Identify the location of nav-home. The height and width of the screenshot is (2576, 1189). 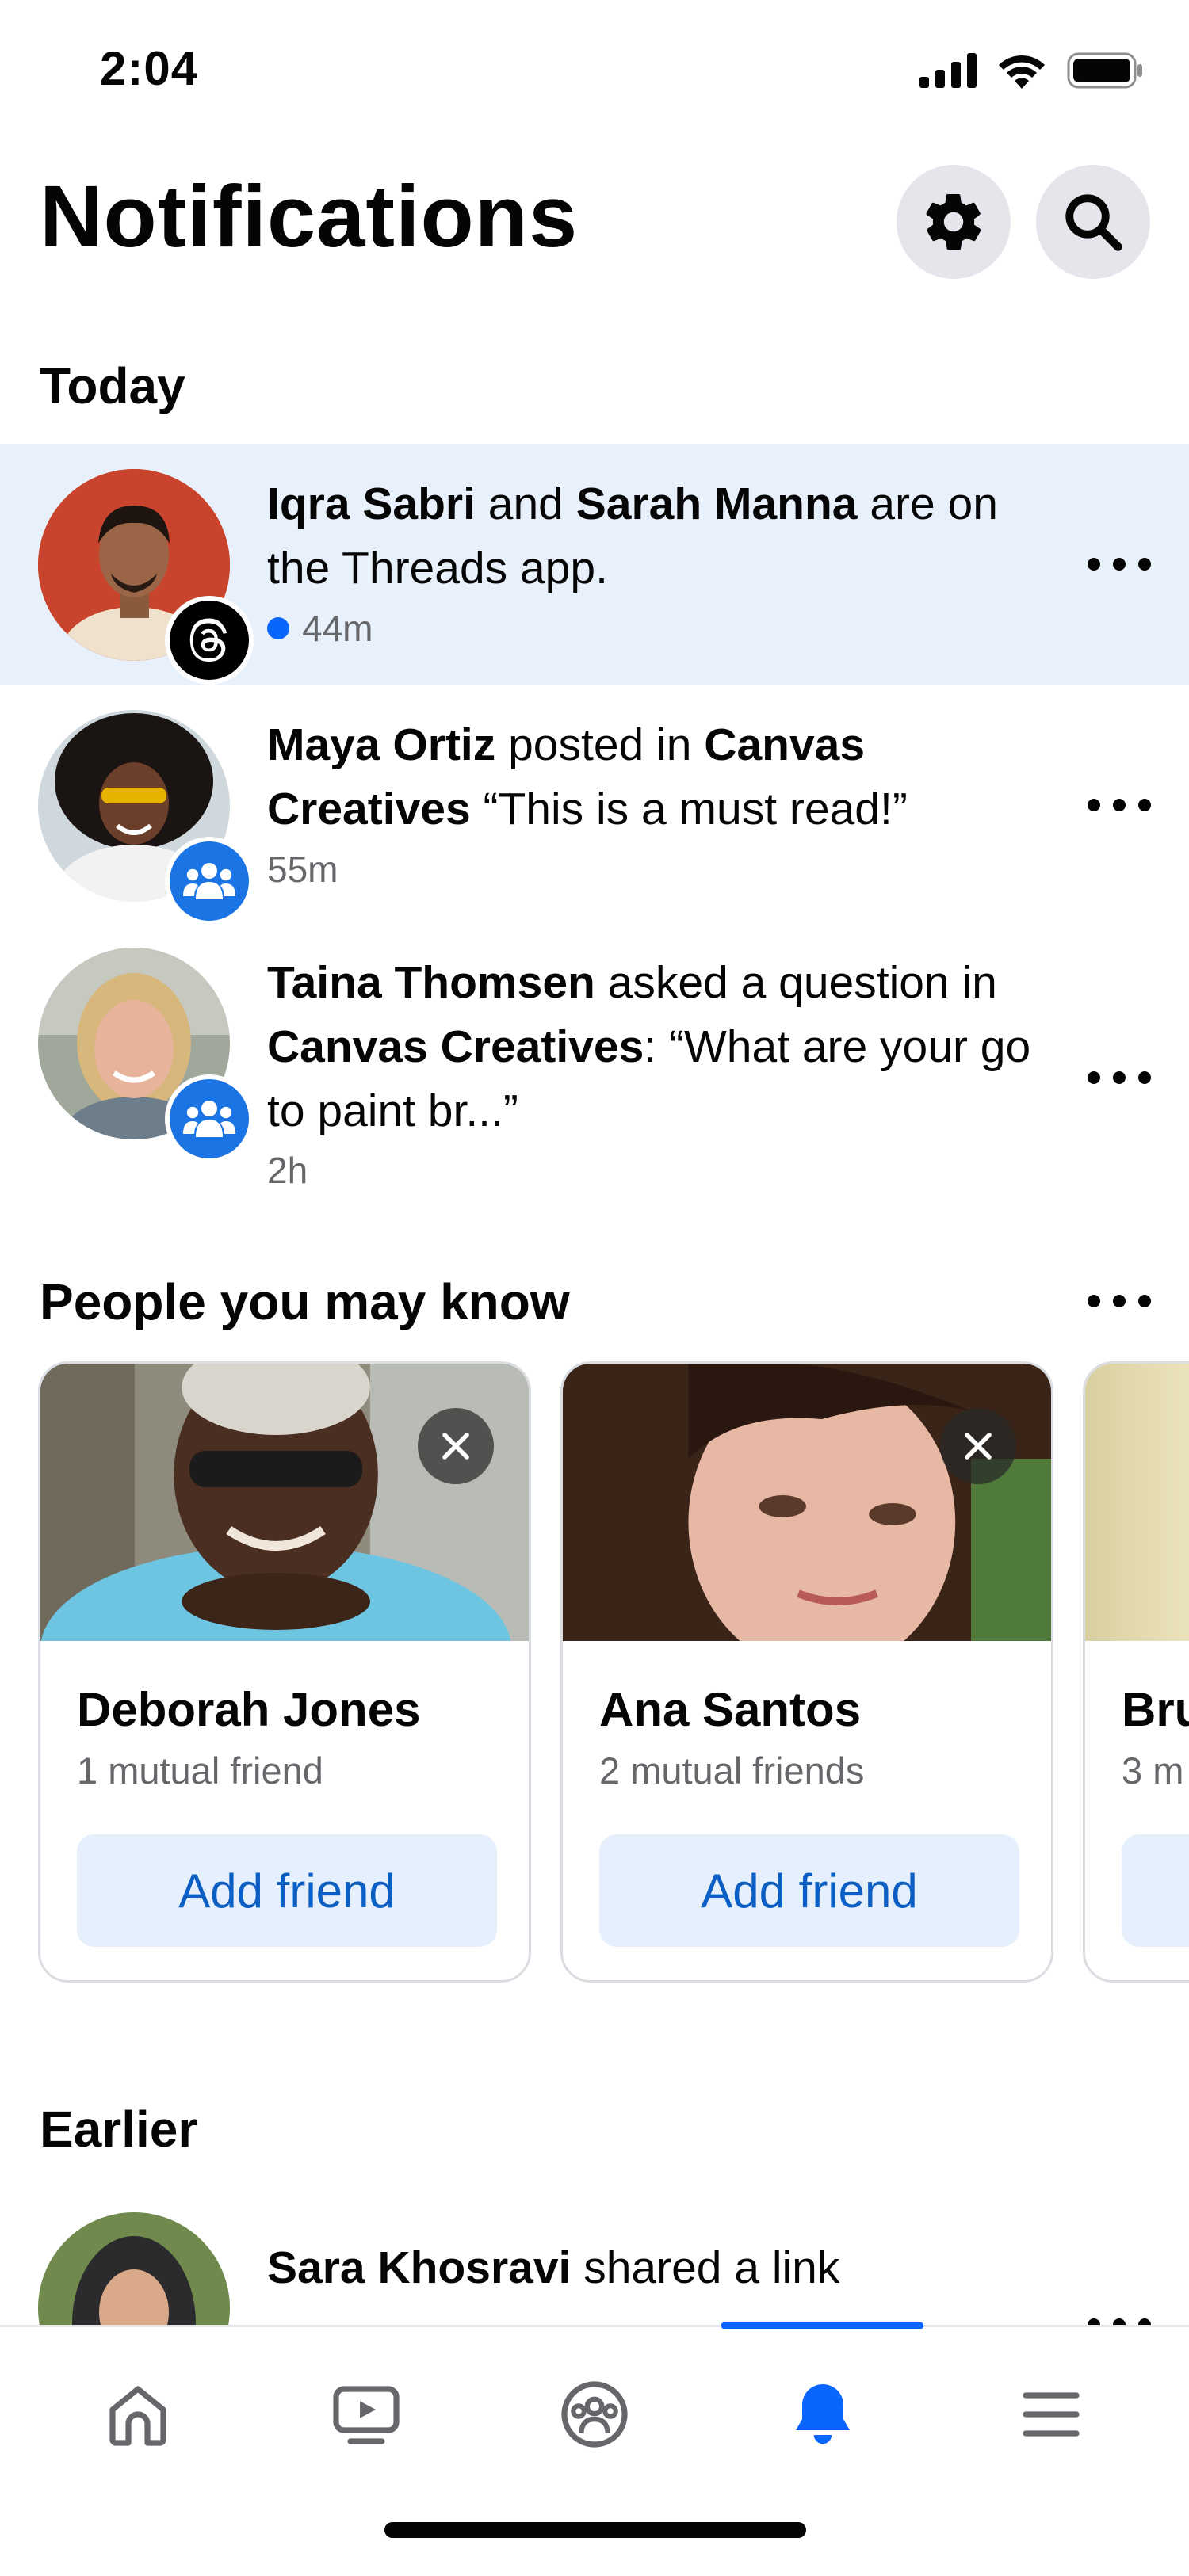
(137, 2414).